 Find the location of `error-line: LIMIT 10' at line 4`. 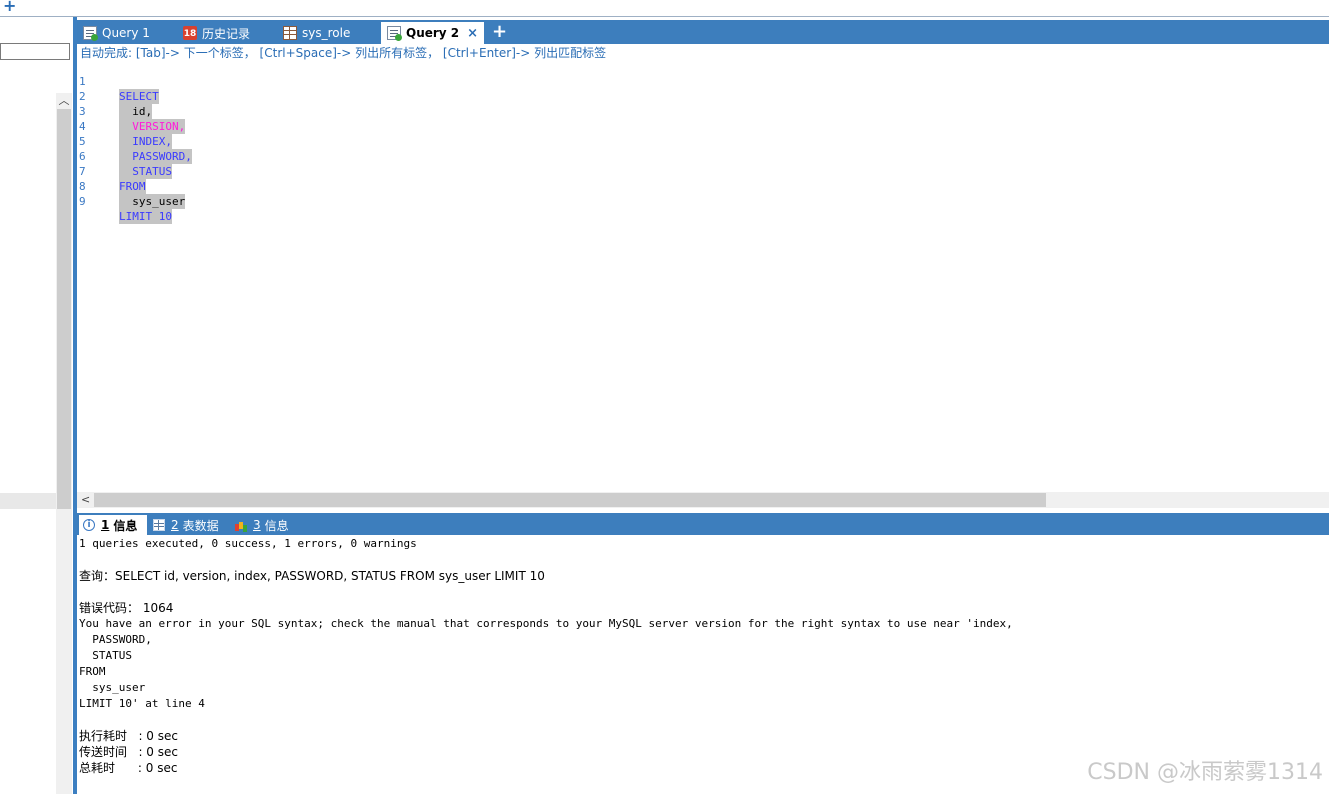

error-line: LIMIT 10' at line 4 is located at coordinates (142, 703).